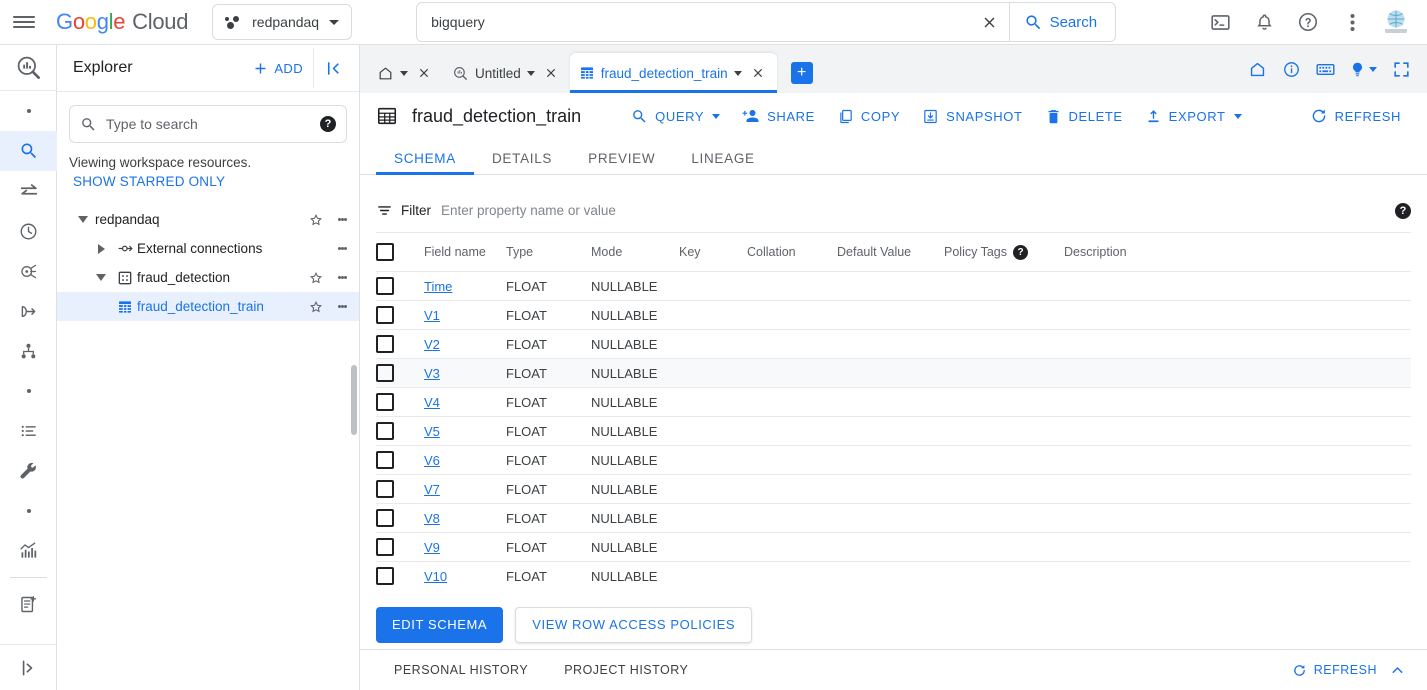 Image resolution: width=1427 pixels, height=690 pixels. I want to click on fullscreen-icon, so click(1401, 69).